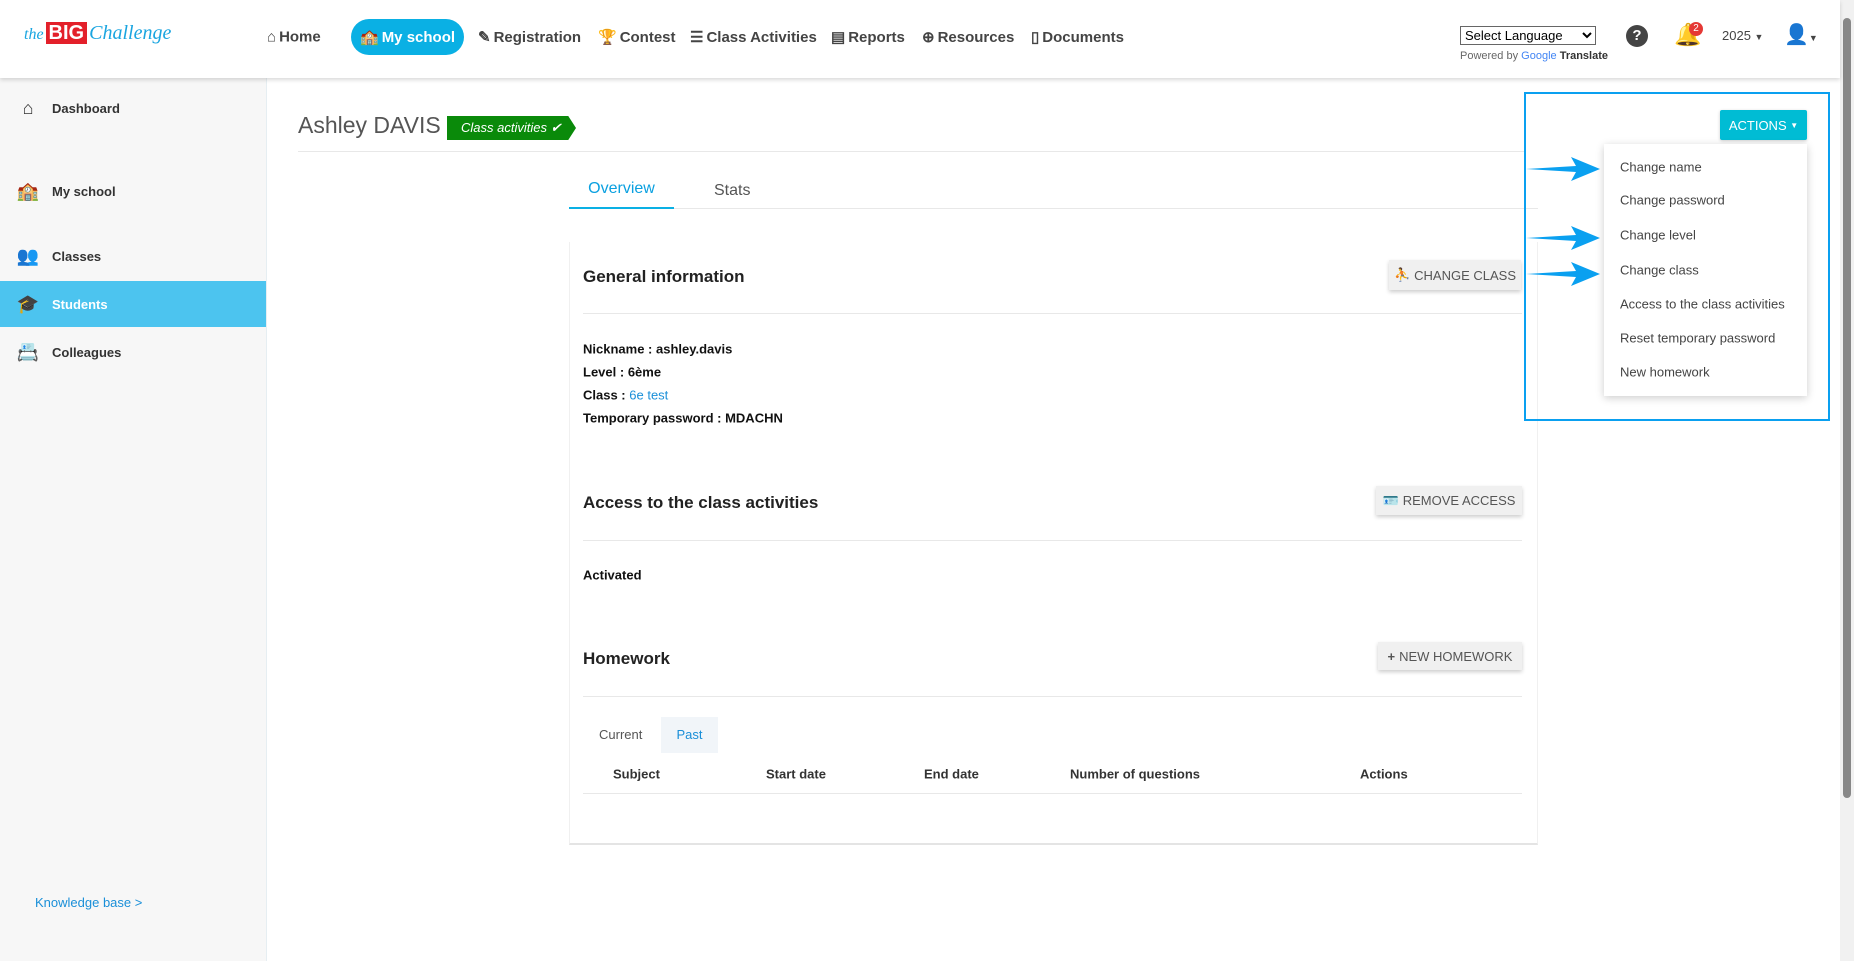 The image size is (1854, 961). Describe the element at coordinates (1390, 500) in the screenshot. I see `id-card-icon: 🪪` at that location.